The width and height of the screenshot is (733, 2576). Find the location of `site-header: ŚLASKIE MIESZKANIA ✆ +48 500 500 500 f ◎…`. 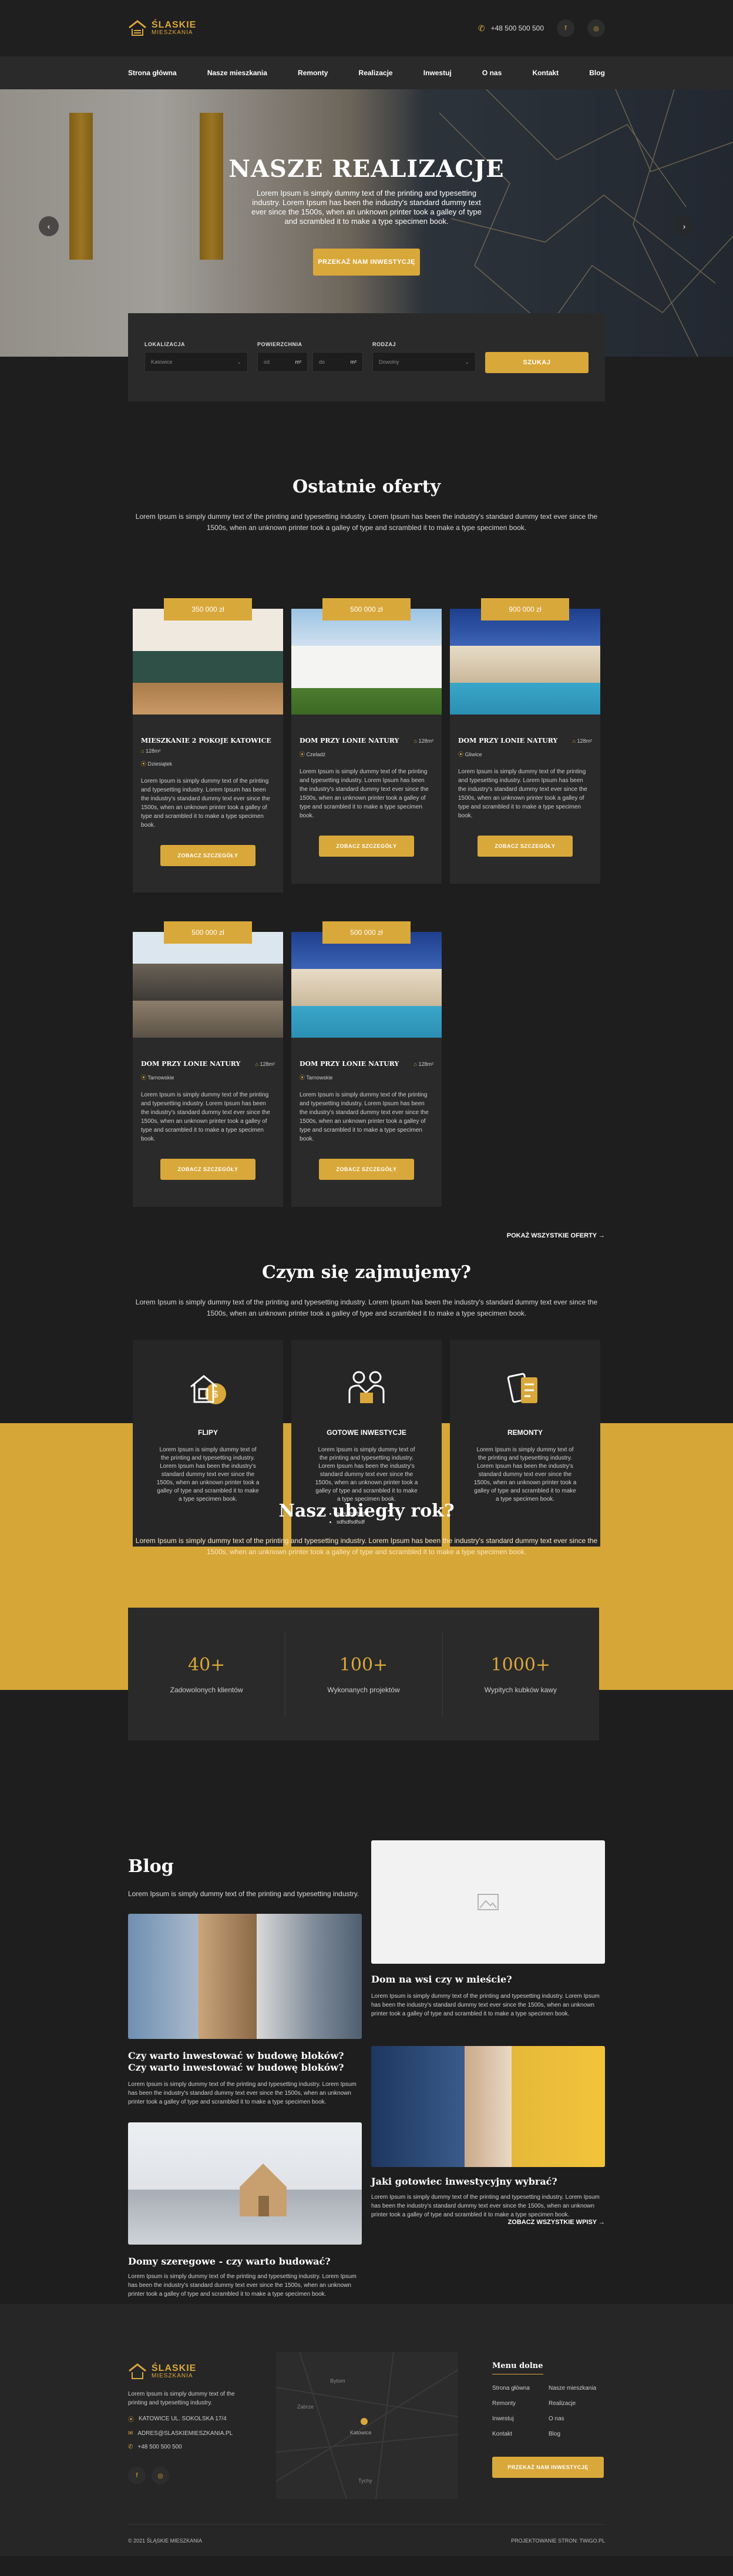

site-header: ŚLASKIE MIESZKANIA ✆ +48 500 500 500 f ◎… is located at coordinates (366, 44).